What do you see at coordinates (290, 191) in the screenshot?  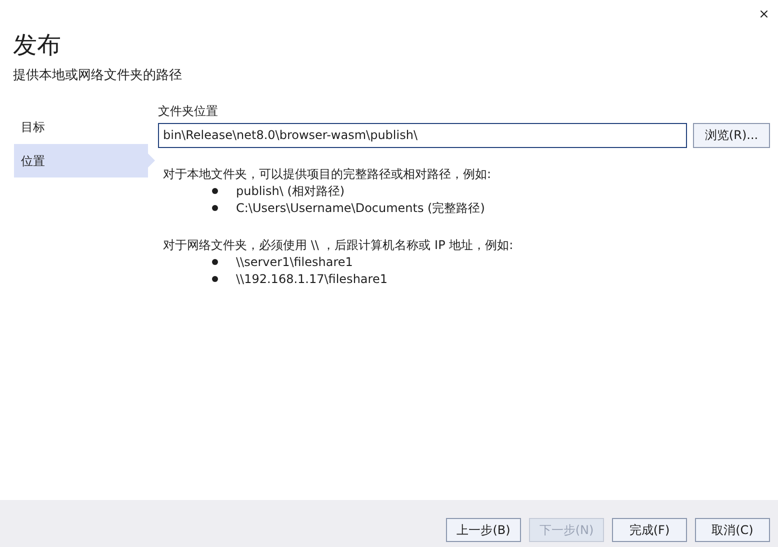 I see `example-path: publish\ (相对路径)` at bounding box center [290, 191].